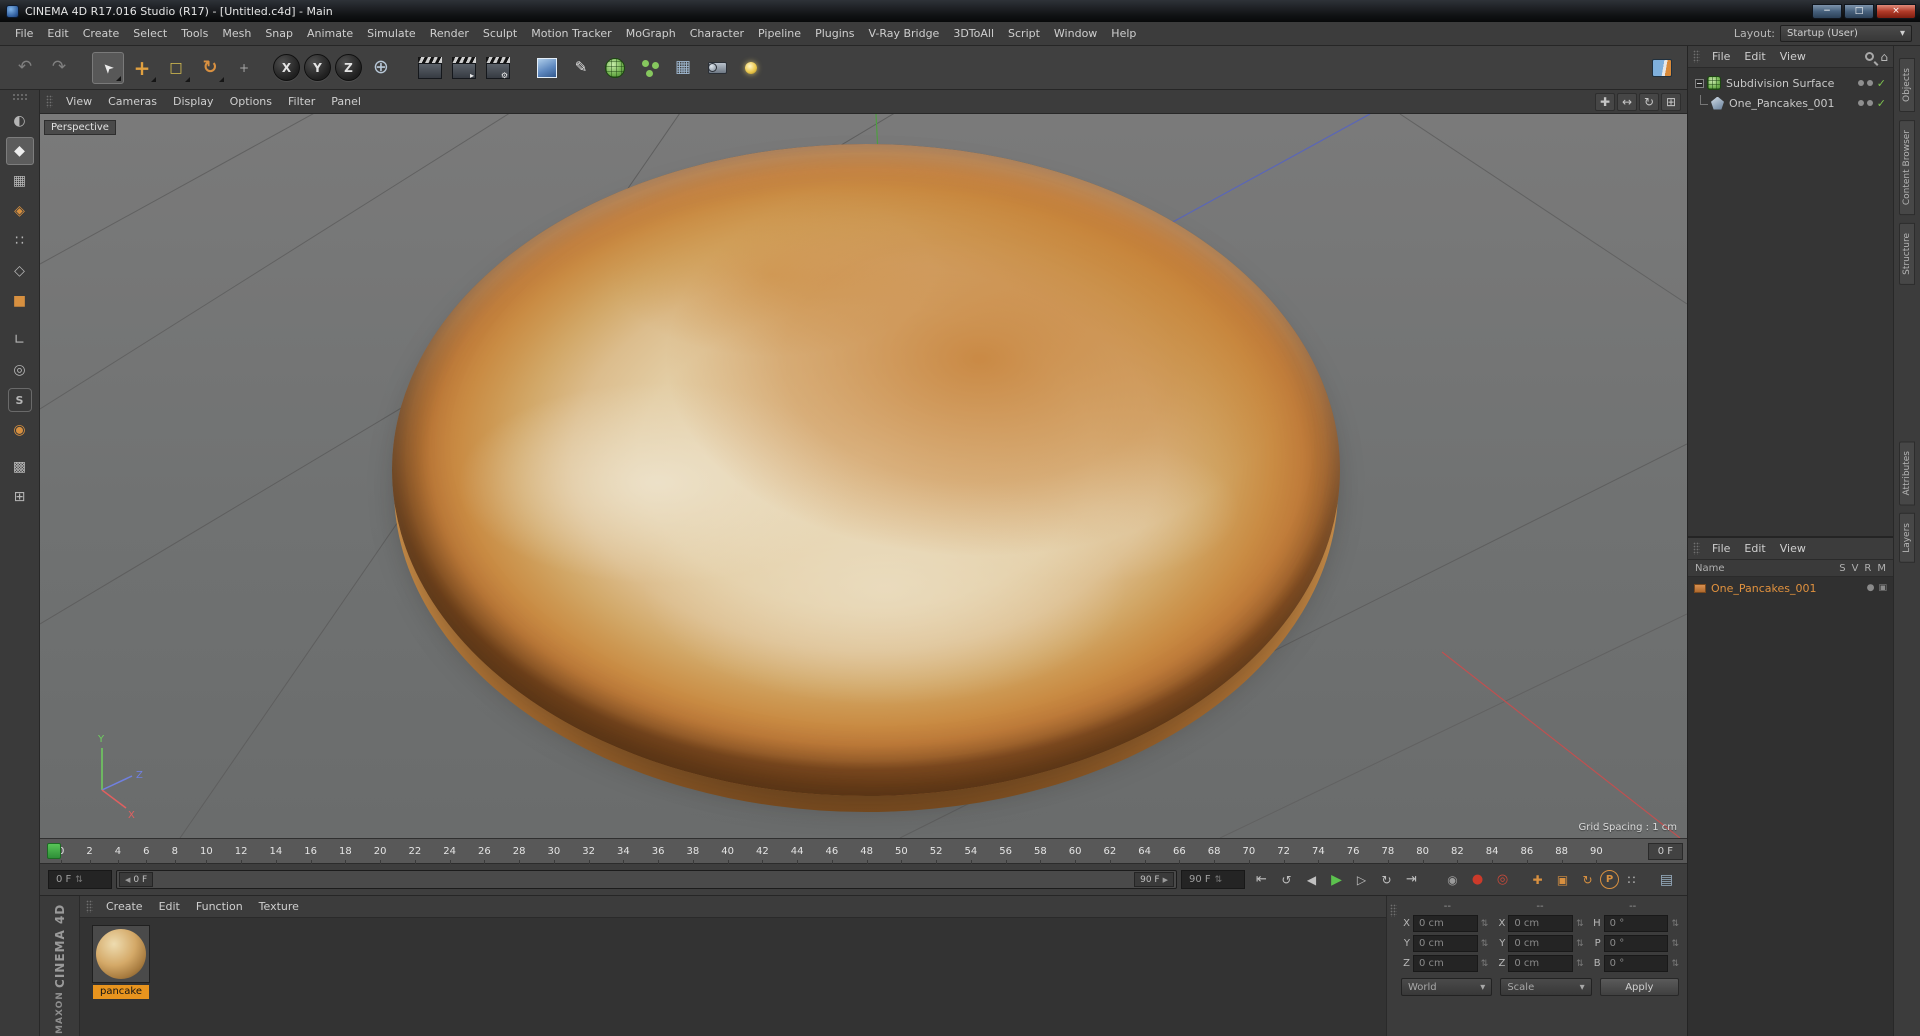 This screenshot has height=1036, width=1920. Describe the element at coordinates (20, 121) in the screenshot. I see `make-editable: ◐` at that location.